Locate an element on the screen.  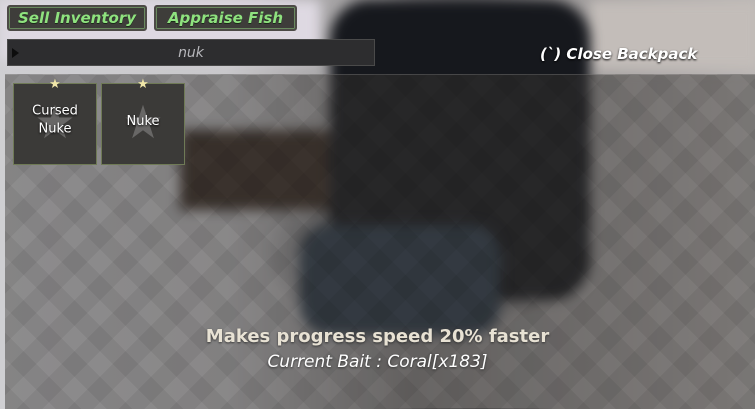
search-bar is located at coordinates (191, 52).